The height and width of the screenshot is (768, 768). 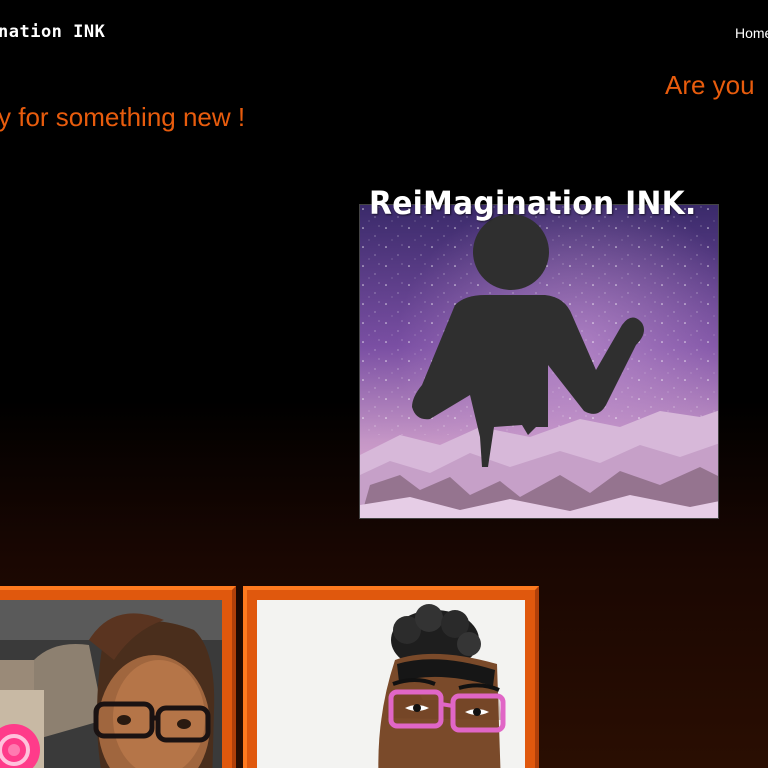 I want to click on nav-home-link: Home, so click(x=751, y=33).